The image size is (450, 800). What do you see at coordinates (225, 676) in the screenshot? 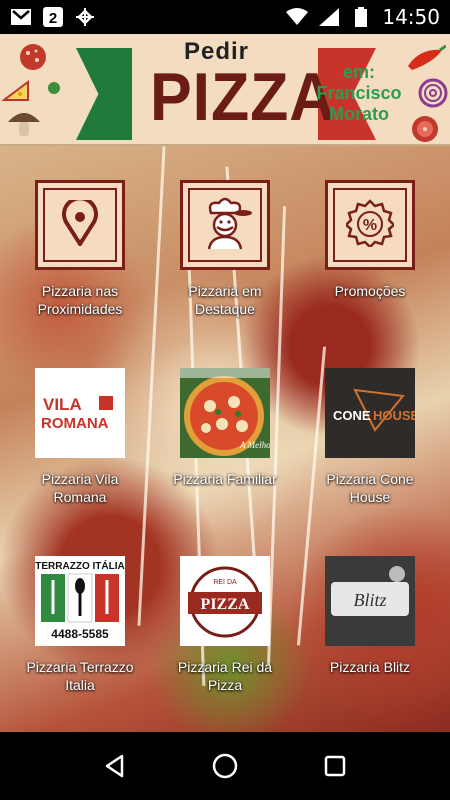
I see `pizzeria-label: Pizzaria Rei da Pizza` at bounding box center [225, 676].